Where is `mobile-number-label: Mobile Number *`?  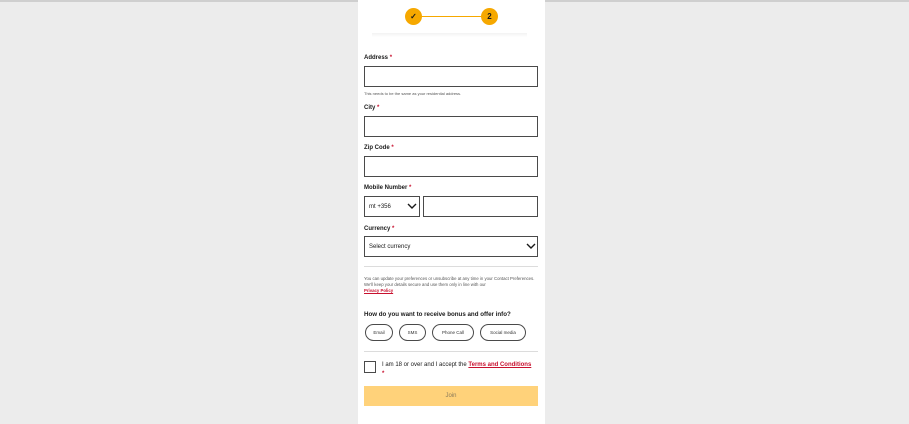
mobile-number-label: Mobile Number * is located at coordinates (388, 188).